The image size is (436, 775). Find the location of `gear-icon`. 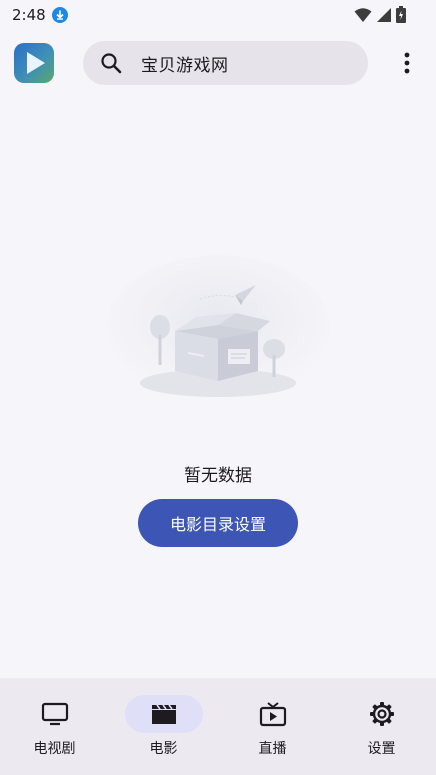

gear-icon is located at coordinates (381, 714).